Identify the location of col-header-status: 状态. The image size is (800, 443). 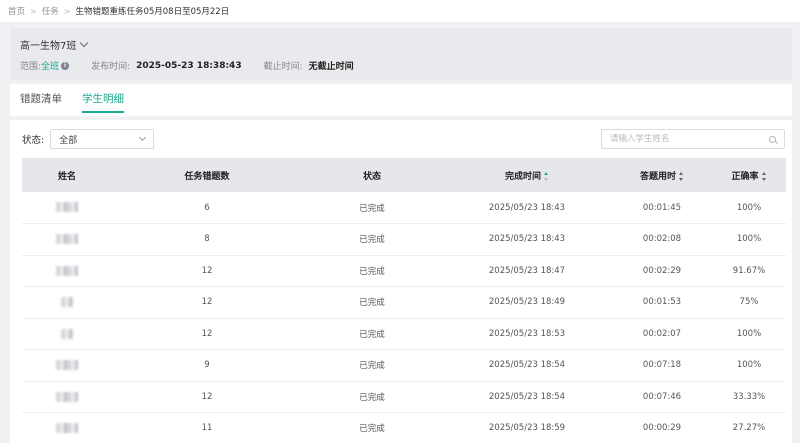
(371, 176).